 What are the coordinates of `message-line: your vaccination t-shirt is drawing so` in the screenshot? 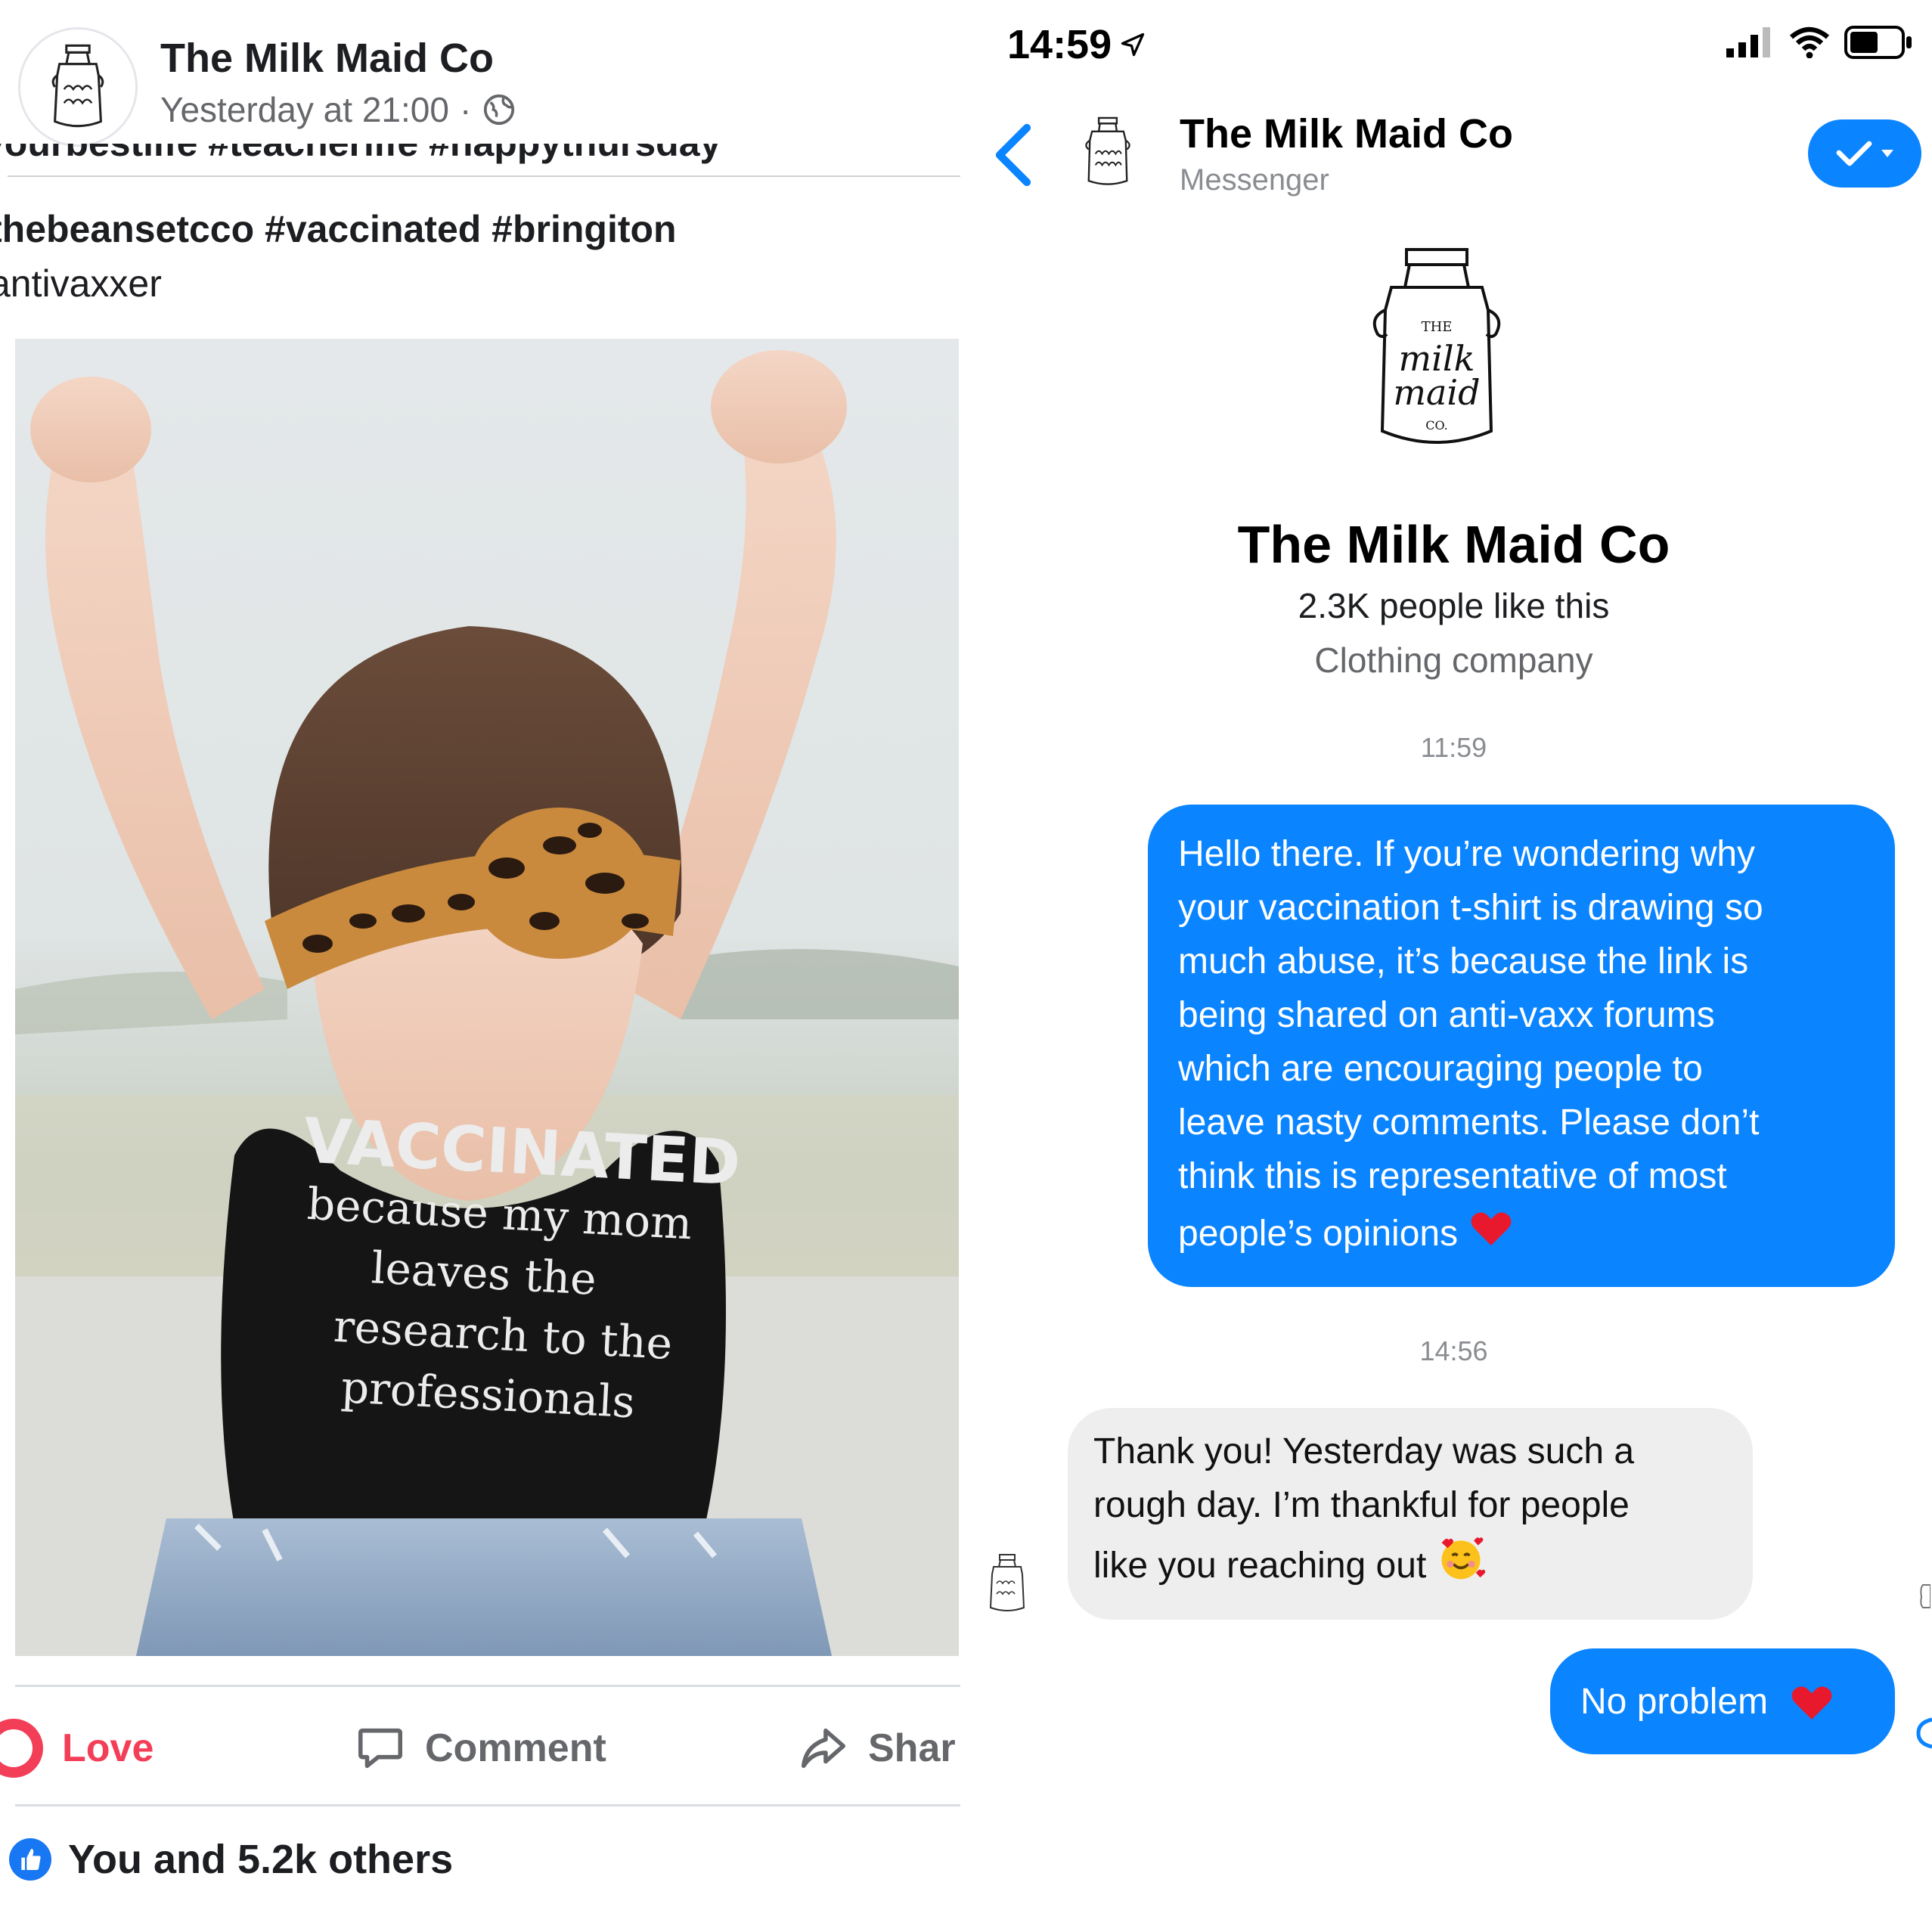 It's located at (1471, 908).